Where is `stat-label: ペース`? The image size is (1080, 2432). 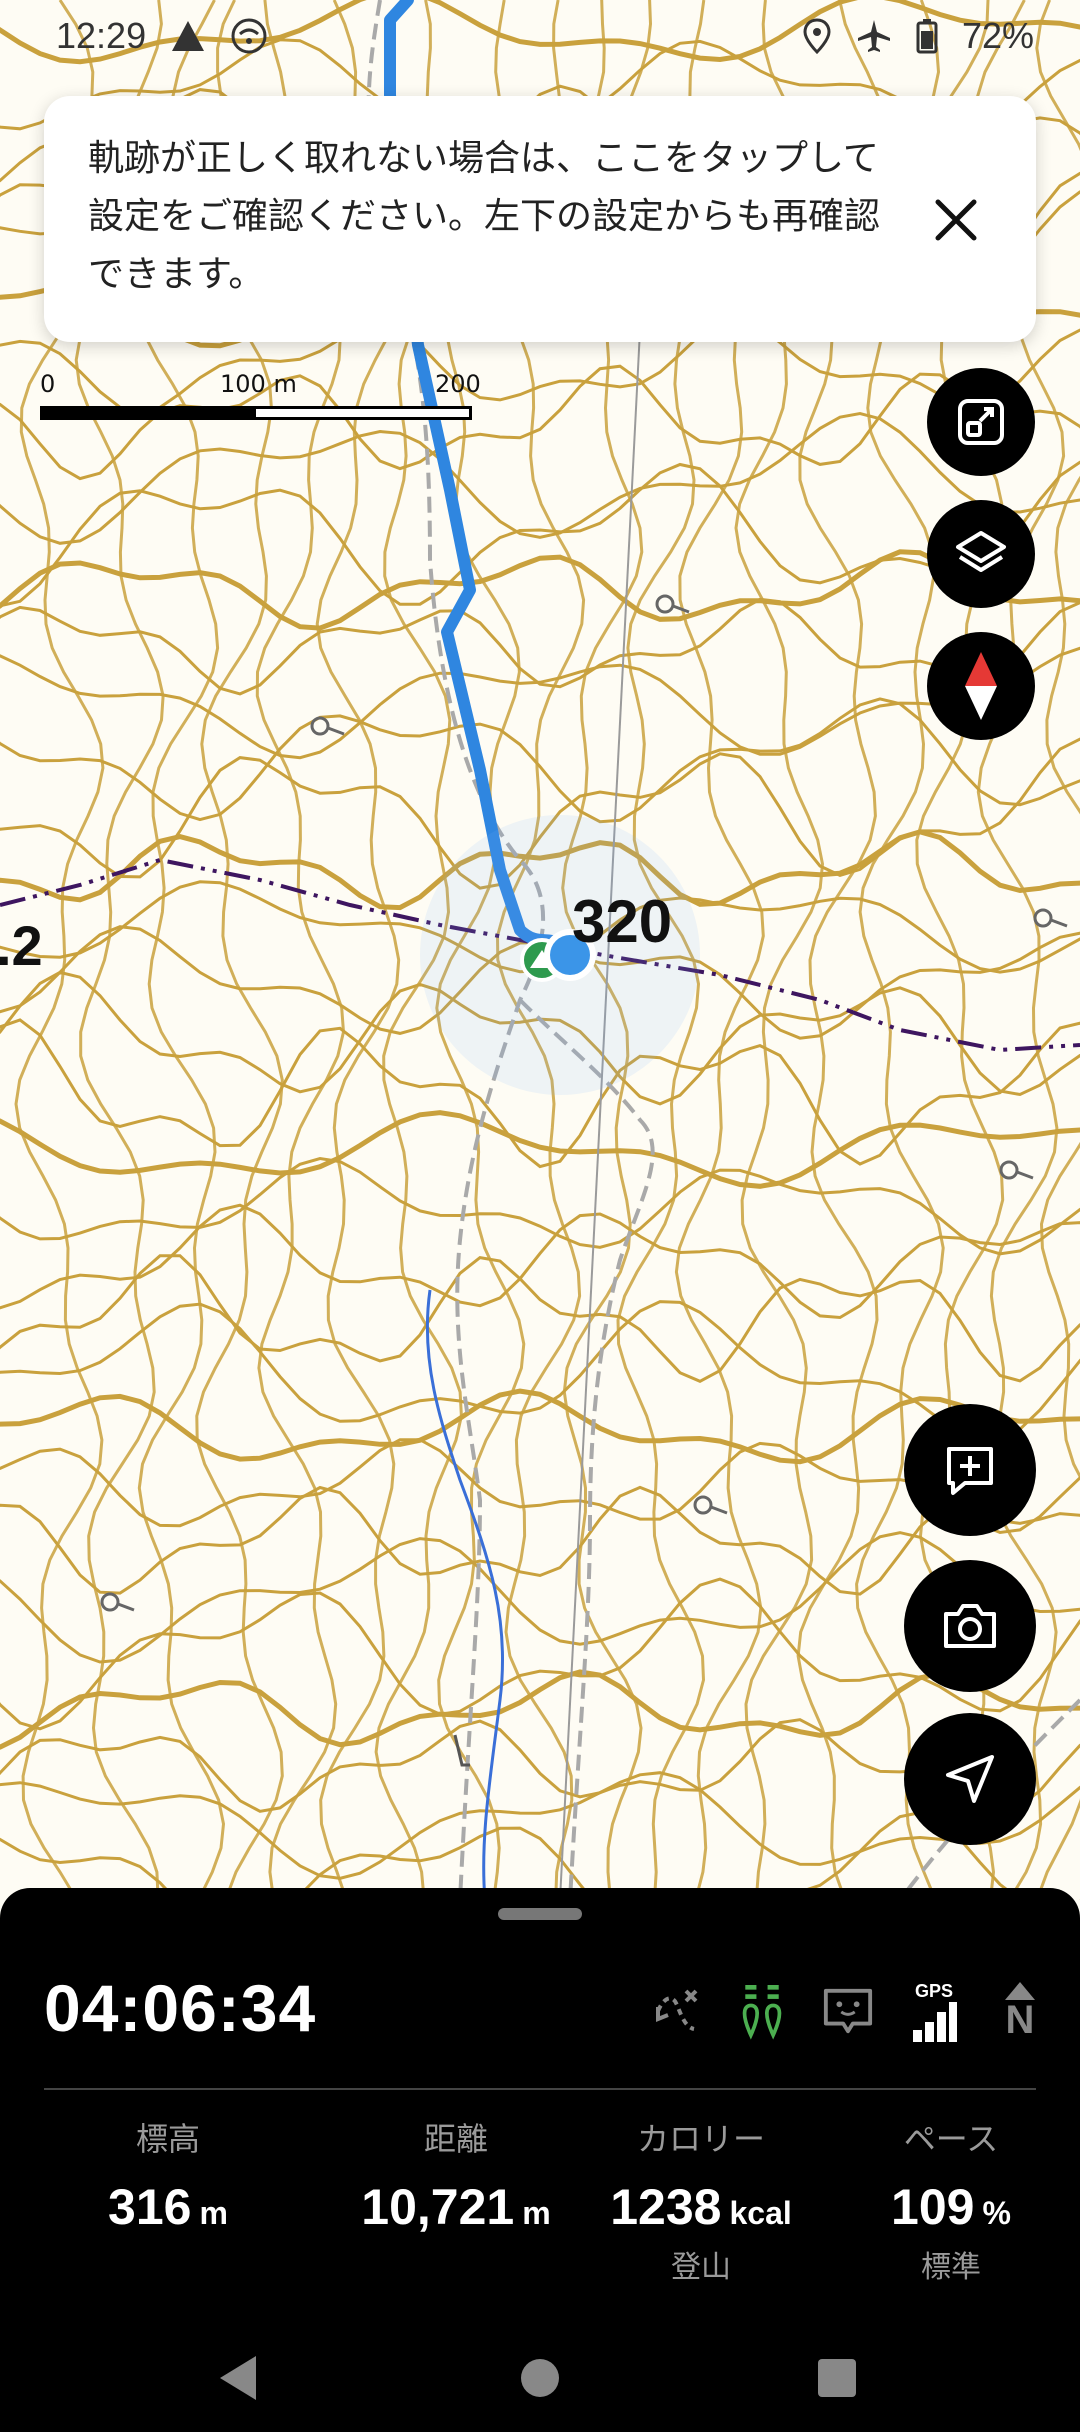 stat-label: ペース is located at coordinates (951, 2139).